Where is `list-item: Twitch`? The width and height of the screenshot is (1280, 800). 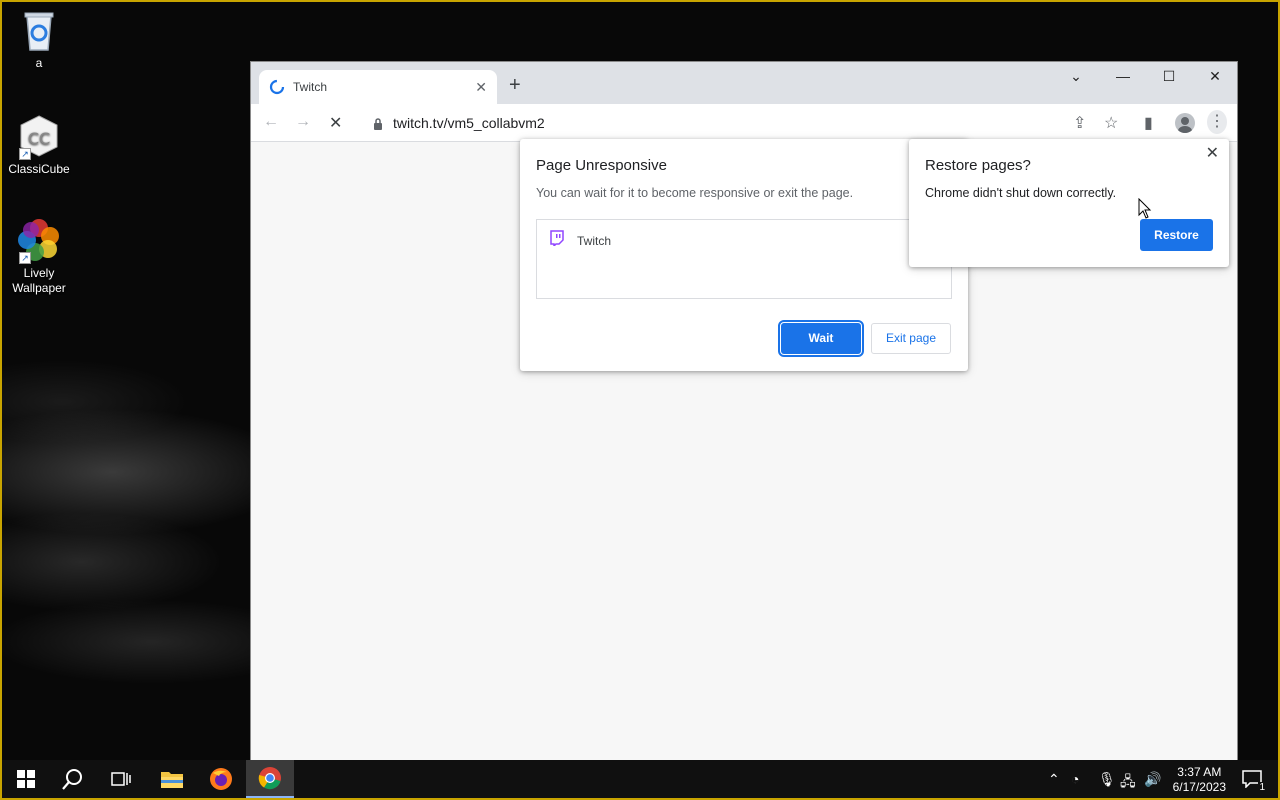
list-item: Twitch is located at coordinates (580, 240).